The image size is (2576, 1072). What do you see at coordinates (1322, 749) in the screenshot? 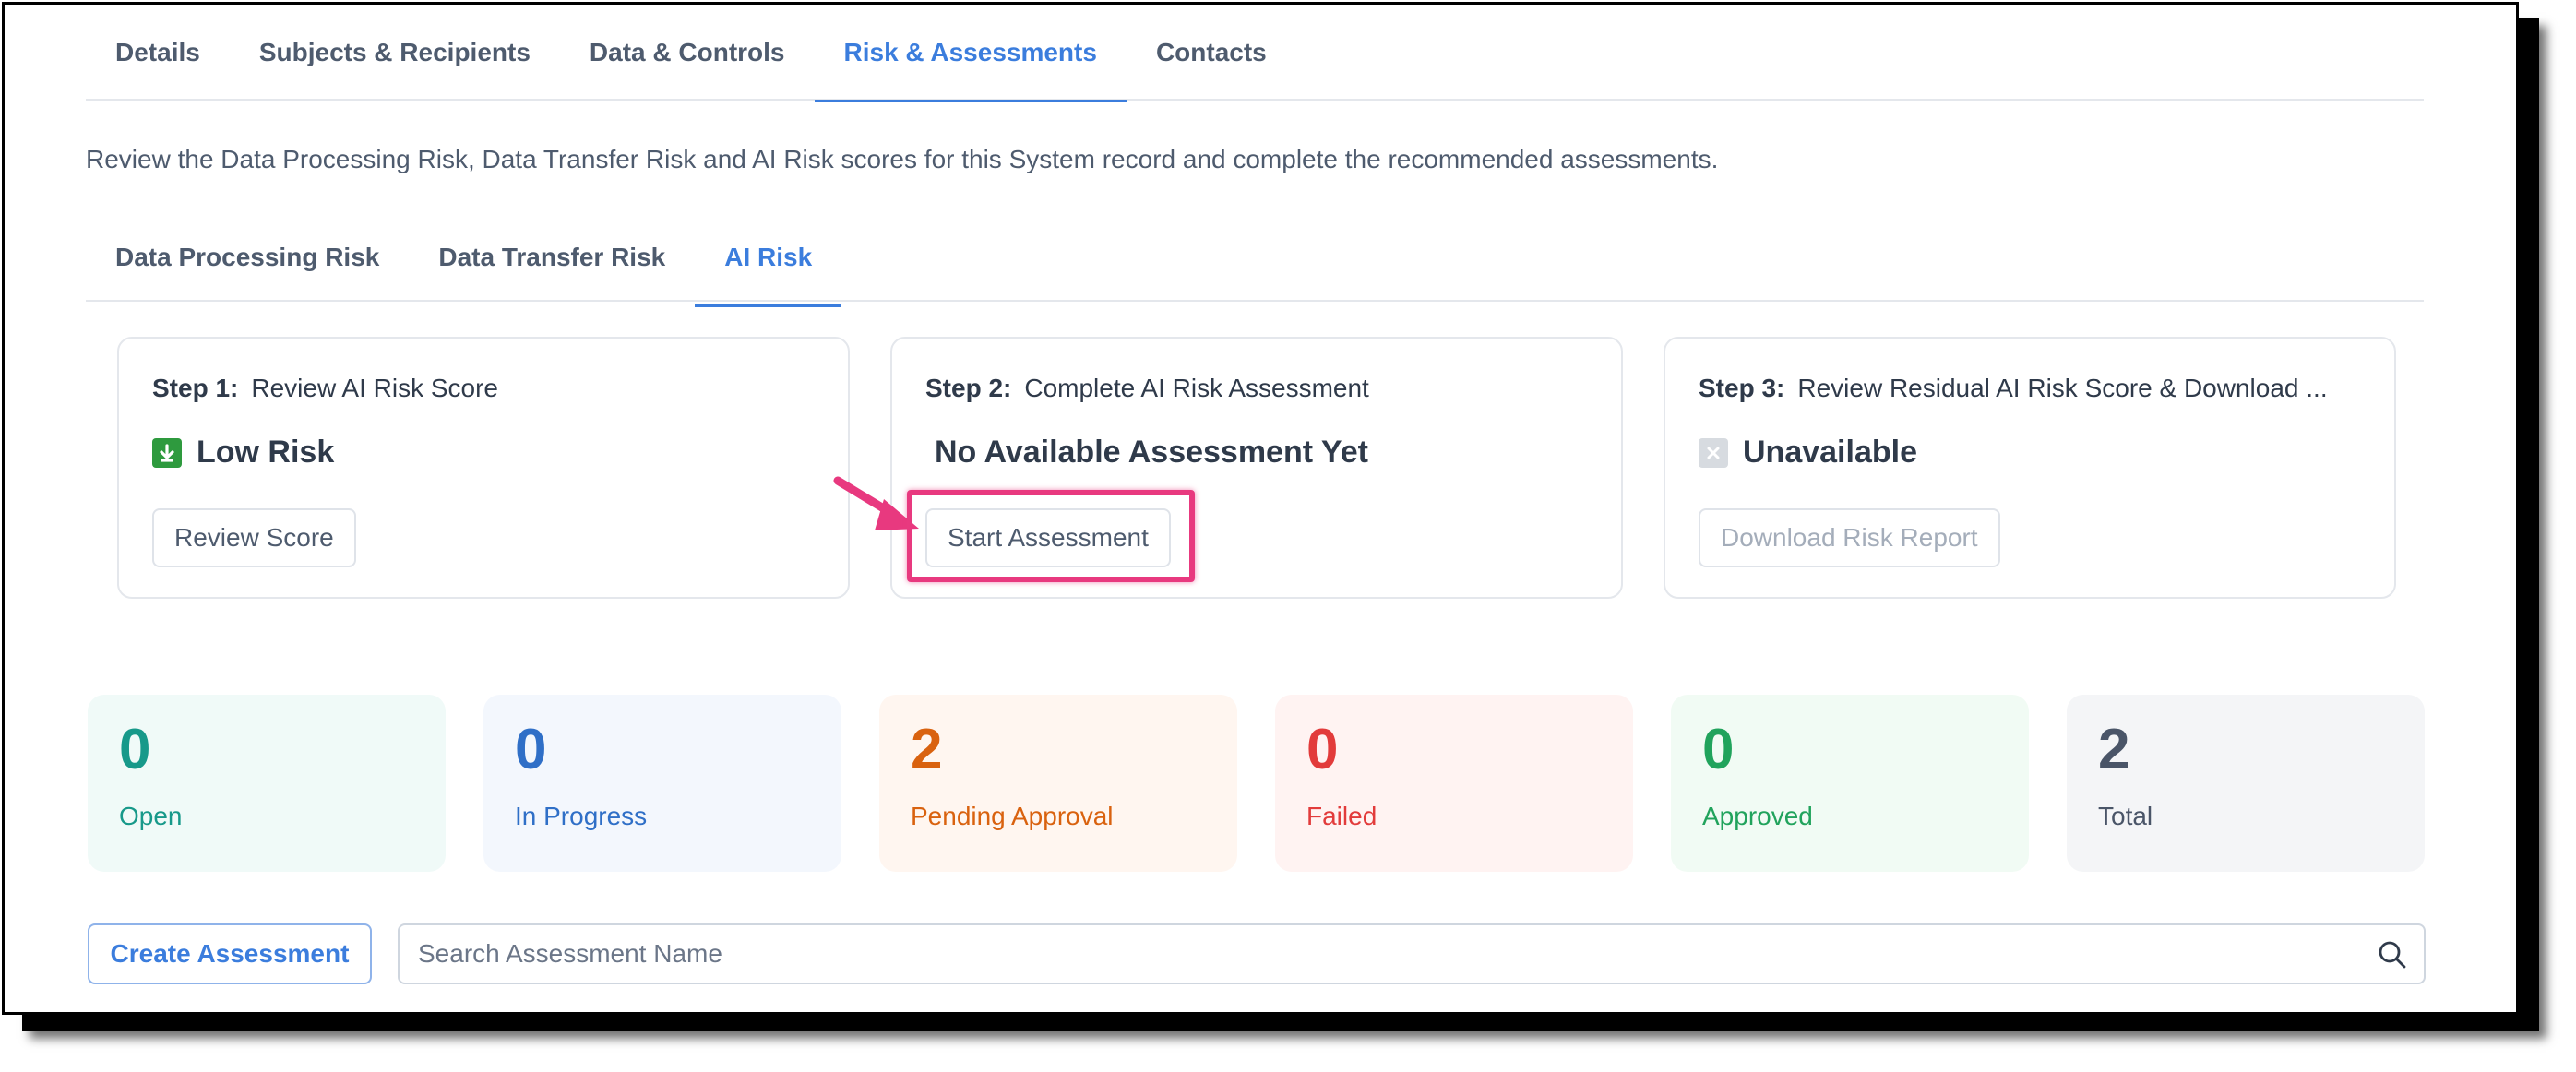
I see `stat-failed-value: 0` at bounding box center [1322, 749].